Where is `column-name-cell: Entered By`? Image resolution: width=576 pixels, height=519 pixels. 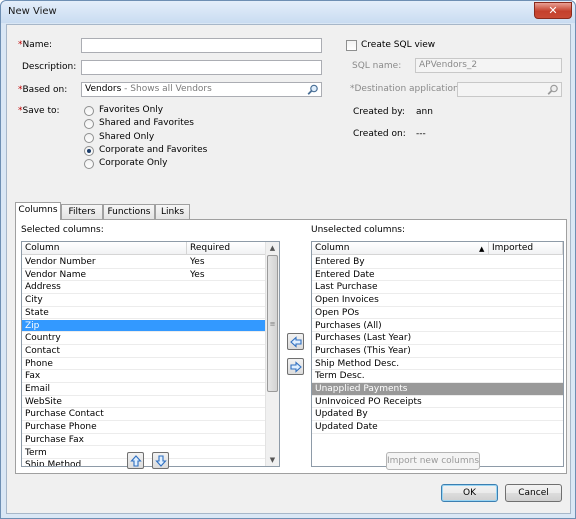 column-name-cell: Entered By is located at coordinates (340, 262).